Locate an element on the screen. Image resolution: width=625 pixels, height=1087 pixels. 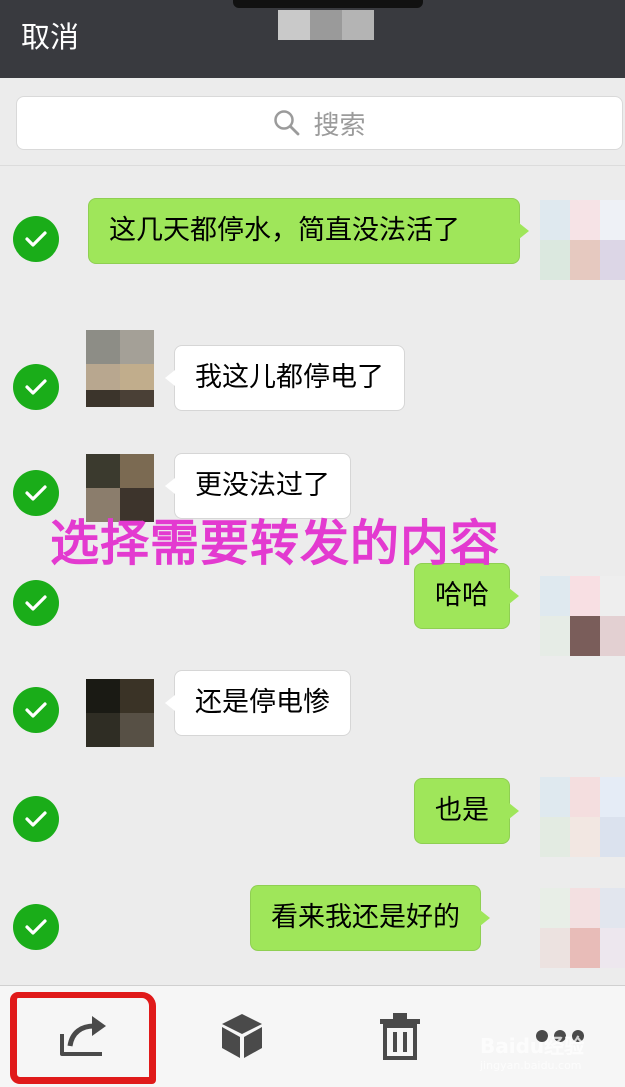
watermark: Baidu经验 jingyan.baidu.com is located at coordinates (532, 1051).